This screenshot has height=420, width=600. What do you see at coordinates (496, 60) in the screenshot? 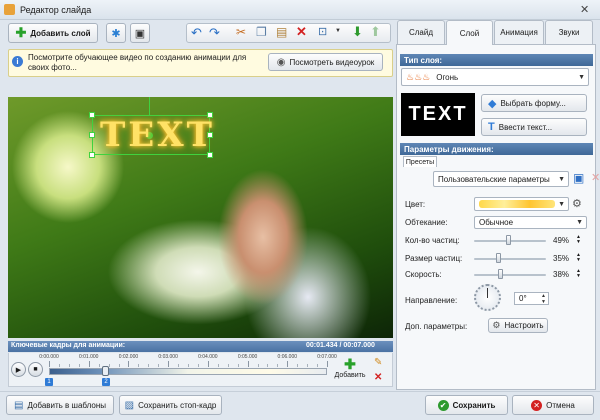
I see `layer-type-header: Тип слоя:` at bounding box center [496, 60].